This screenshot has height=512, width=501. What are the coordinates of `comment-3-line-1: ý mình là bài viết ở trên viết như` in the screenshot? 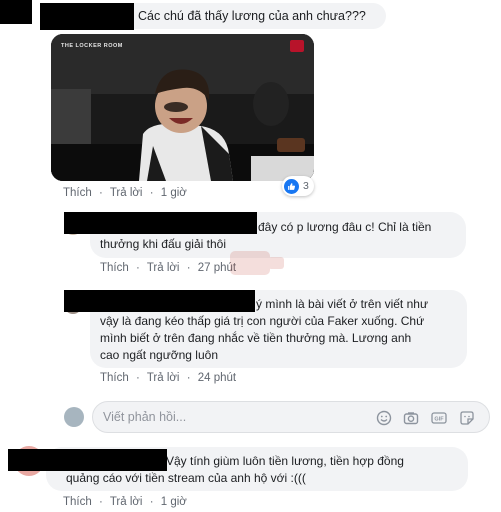 It's located at (342, 304).